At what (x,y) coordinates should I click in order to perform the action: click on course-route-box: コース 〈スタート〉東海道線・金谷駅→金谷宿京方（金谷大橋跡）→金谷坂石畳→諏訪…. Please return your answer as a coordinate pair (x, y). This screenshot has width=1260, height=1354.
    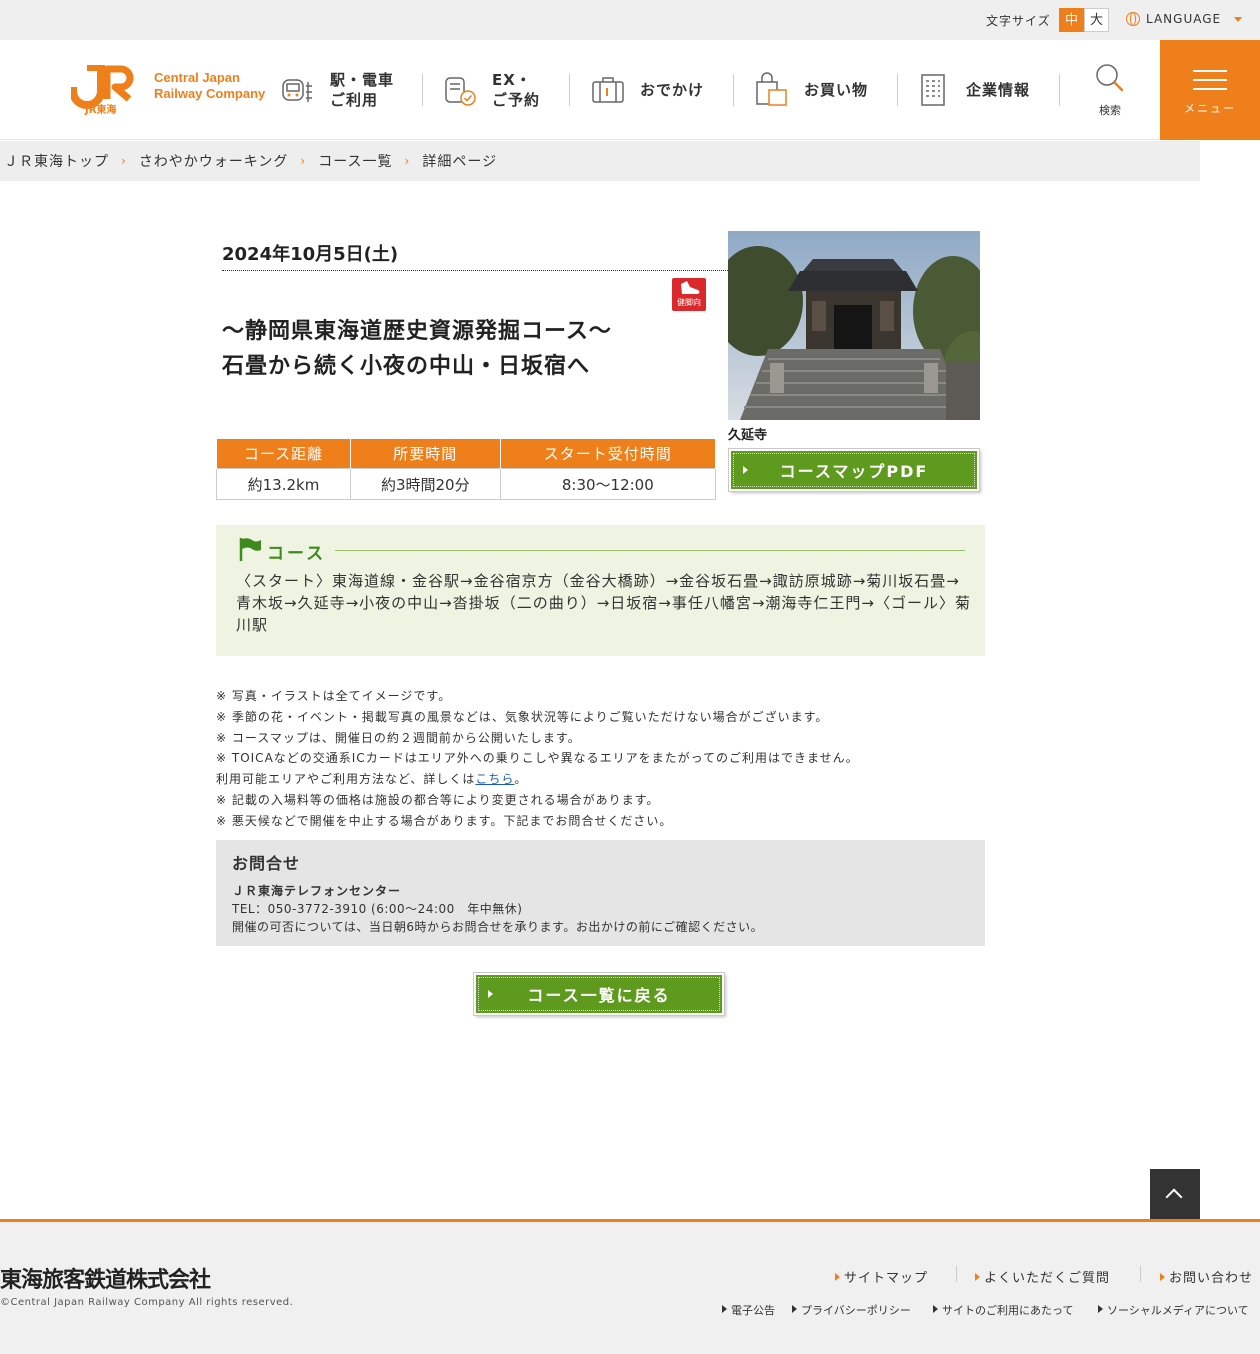
    Looking at the image, I should click on (600, 590).